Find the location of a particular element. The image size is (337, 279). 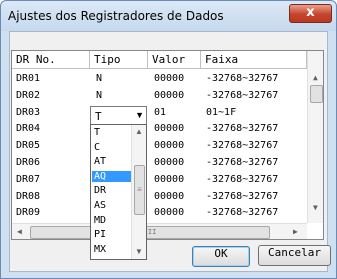

column-header-tipo: Tipo is located at coordinates (119, 60).